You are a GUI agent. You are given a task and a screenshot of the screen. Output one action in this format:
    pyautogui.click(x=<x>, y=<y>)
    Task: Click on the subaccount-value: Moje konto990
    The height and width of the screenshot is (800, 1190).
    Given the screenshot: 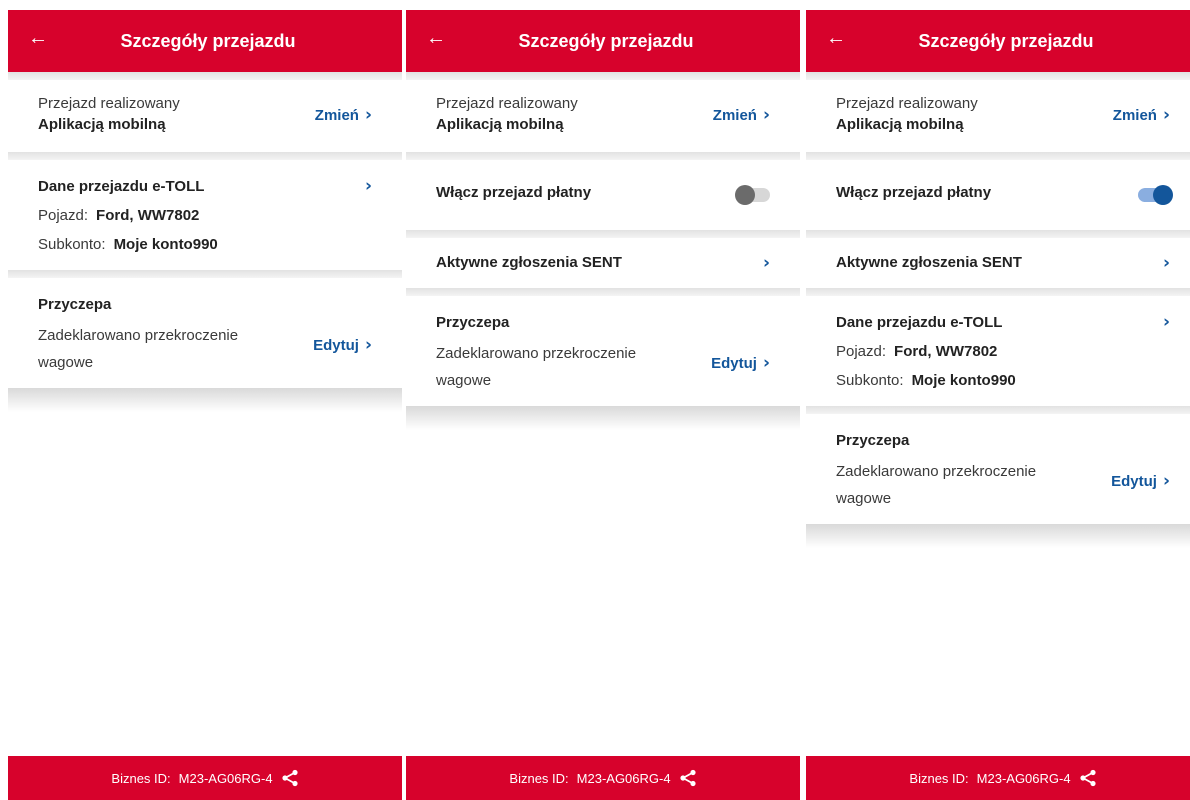 What is the action you would take?
    pyautogui.click(x=963, y=380)
    